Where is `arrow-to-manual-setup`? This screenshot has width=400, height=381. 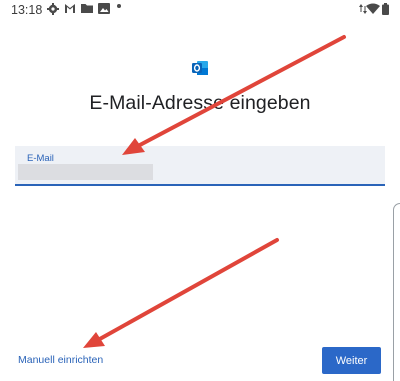
arrow-to-manual-setup is located at coordinates (181, 293).